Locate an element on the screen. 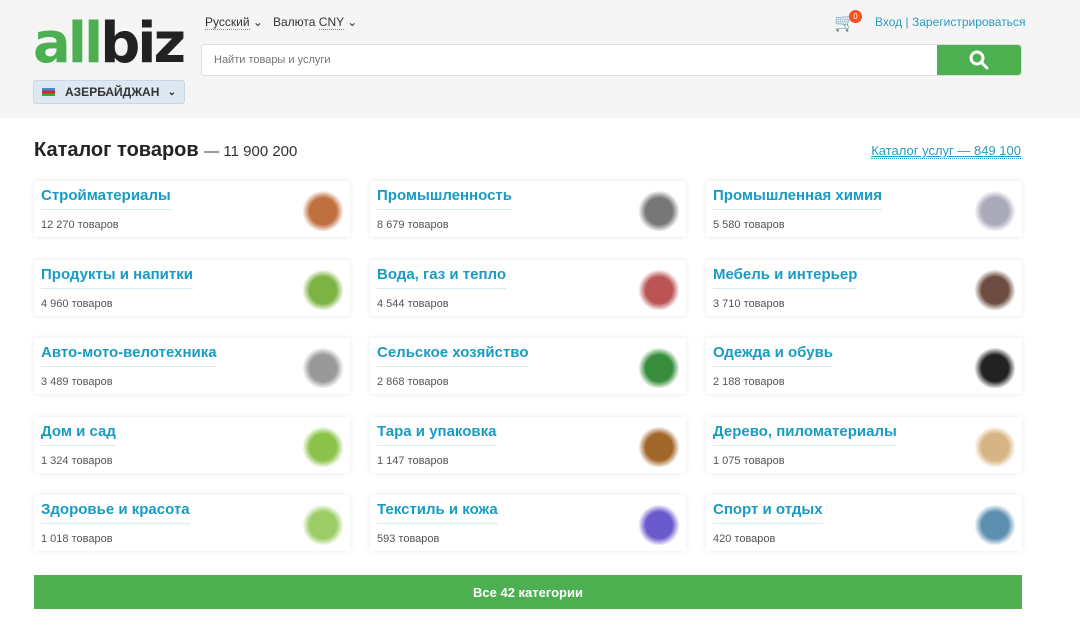 This screenshot has width=1080, height=632. category-name: Одежда и обувь is located at coordinates (773, 355).